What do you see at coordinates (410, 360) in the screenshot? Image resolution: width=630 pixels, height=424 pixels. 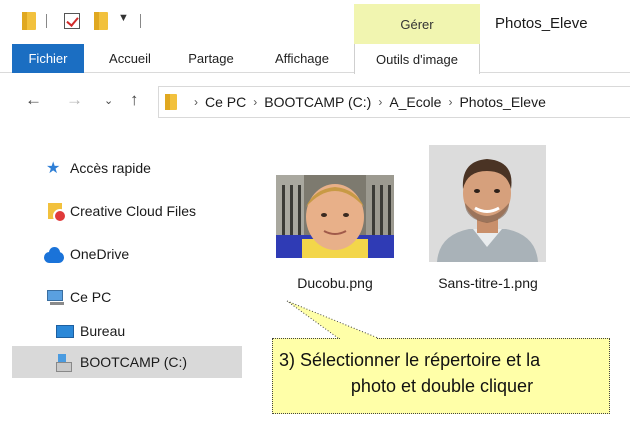 I see `callout-line-1: 3) Sélectionner le répertoire et la` at bounding box center [410, 360].